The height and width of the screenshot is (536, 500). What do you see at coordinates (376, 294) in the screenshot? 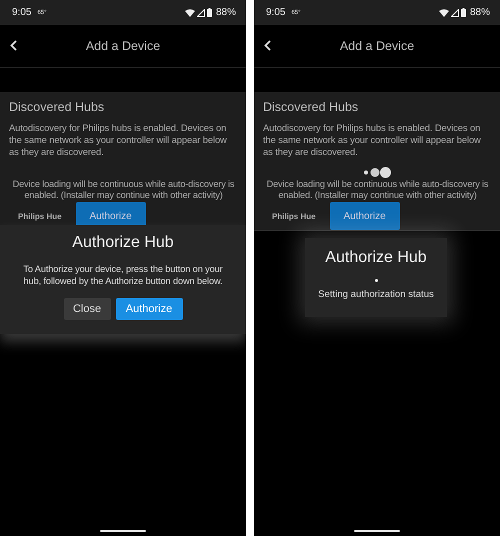
I see `status-text: Setting authorization status` at bounding box center [376, 294].